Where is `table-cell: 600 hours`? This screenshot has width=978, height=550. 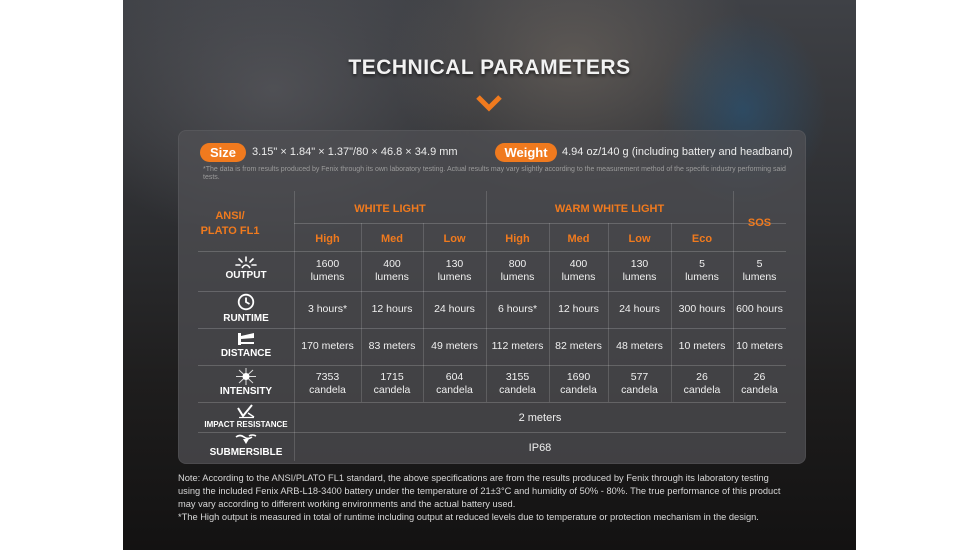
table-cell: 600 hours is located at coordinates (759, 309).